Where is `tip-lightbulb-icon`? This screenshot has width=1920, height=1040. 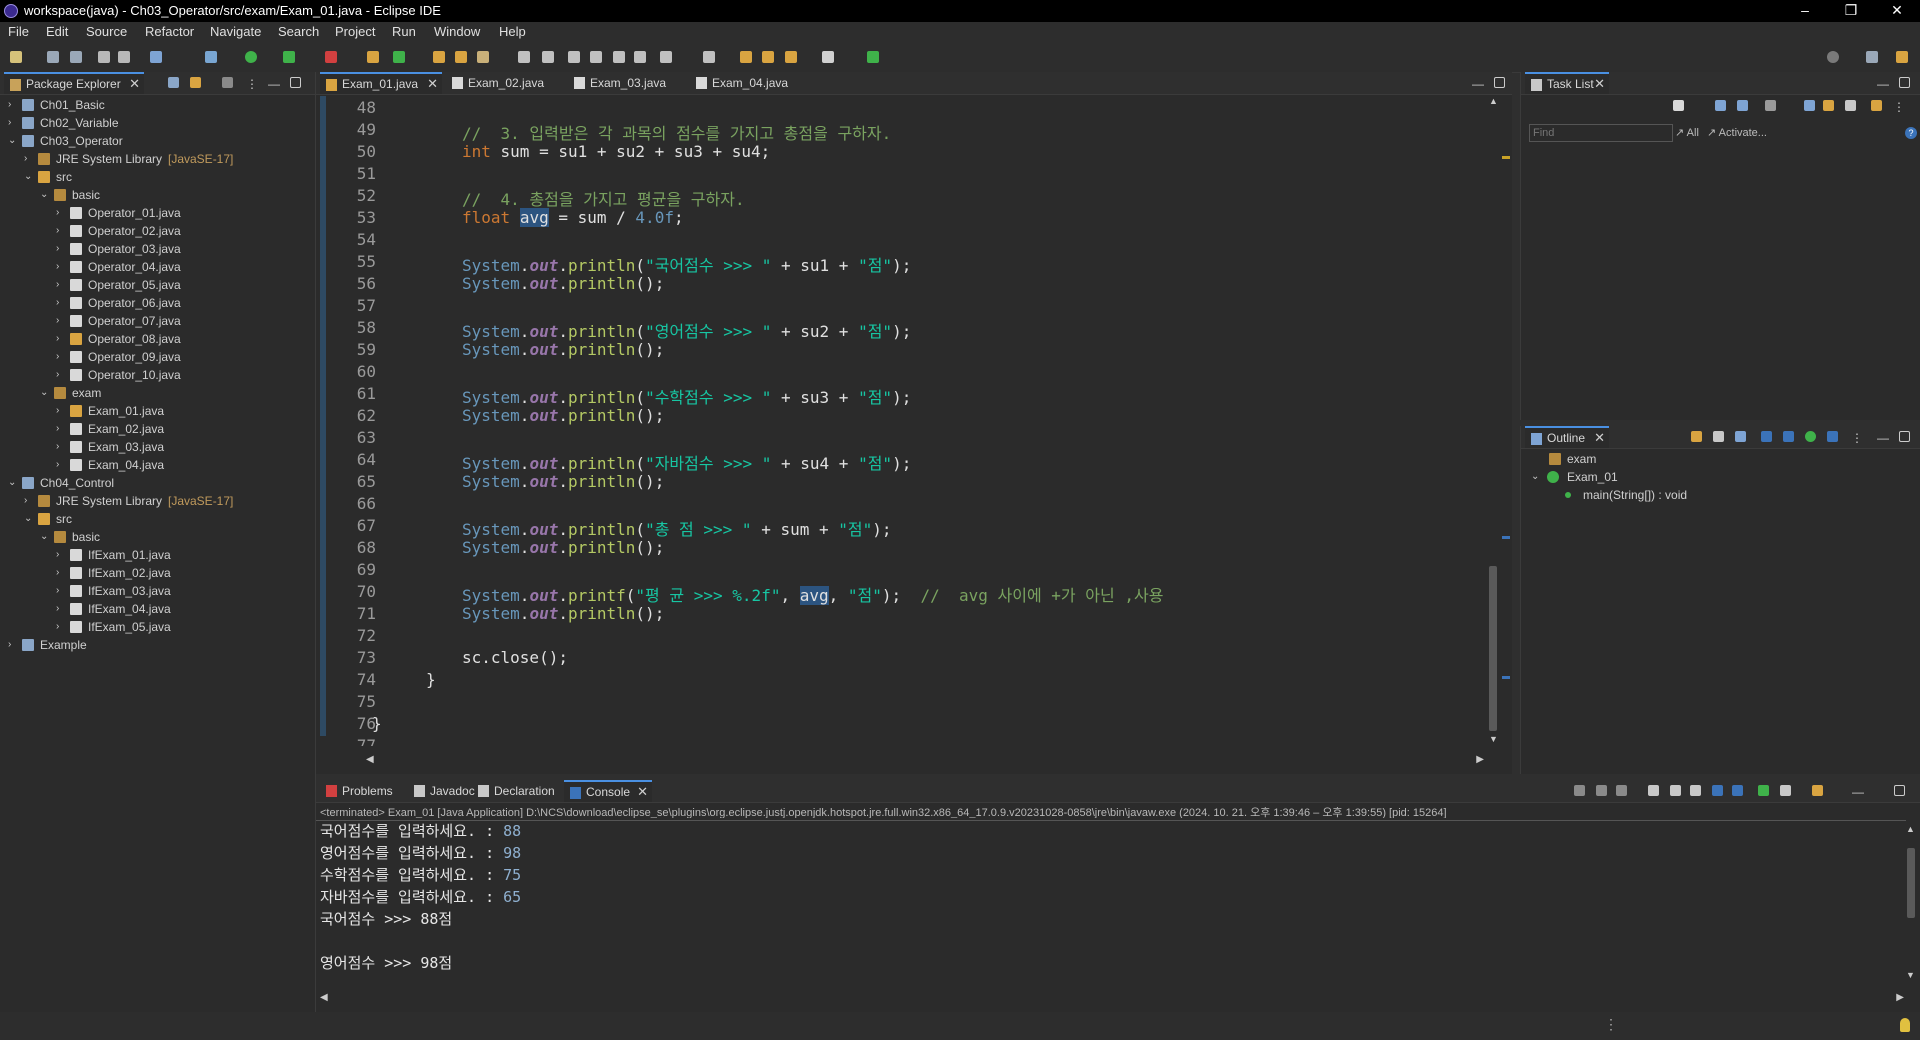
tip-lightbulb-icon is located at coordinates (1905, 1025).